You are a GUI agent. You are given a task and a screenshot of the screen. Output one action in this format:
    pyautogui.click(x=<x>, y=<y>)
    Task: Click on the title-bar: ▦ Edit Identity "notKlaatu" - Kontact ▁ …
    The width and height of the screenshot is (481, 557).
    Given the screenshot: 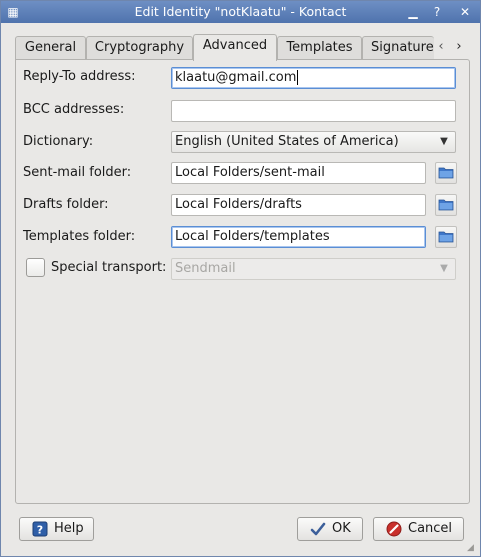 What is the action you would take?
    pyautogui.click(x=240, y=12)
    